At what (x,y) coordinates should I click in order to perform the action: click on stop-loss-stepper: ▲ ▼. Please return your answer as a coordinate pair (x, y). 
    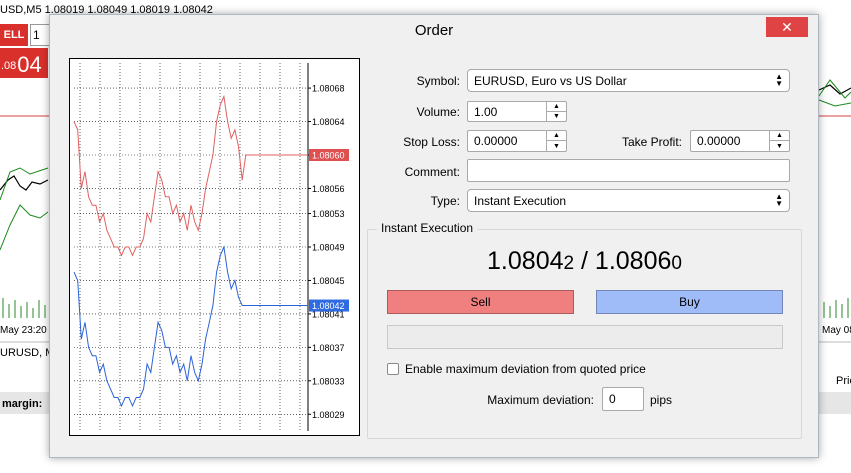
    Looking at the image, I should click on (556, 141).